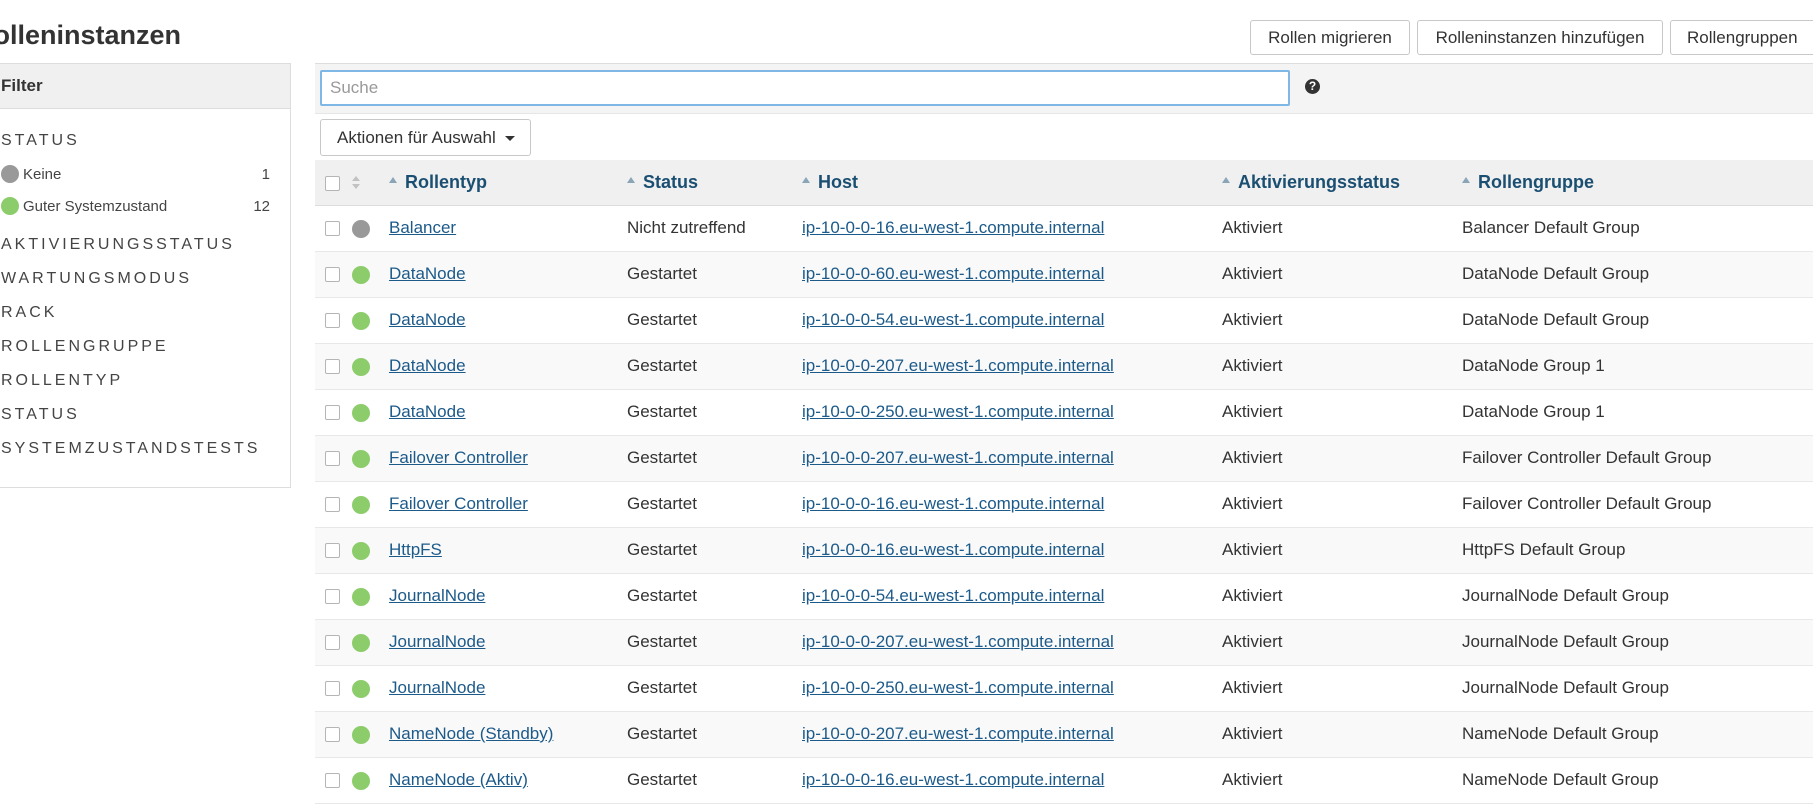 Image resolution: width=1813 pixels, height=806 pixels. What do you see at coordinates (458, 779) in the screenshot?
I see `role-type-link: NameNode (Aktiv)` at bounding box center [458, 779].